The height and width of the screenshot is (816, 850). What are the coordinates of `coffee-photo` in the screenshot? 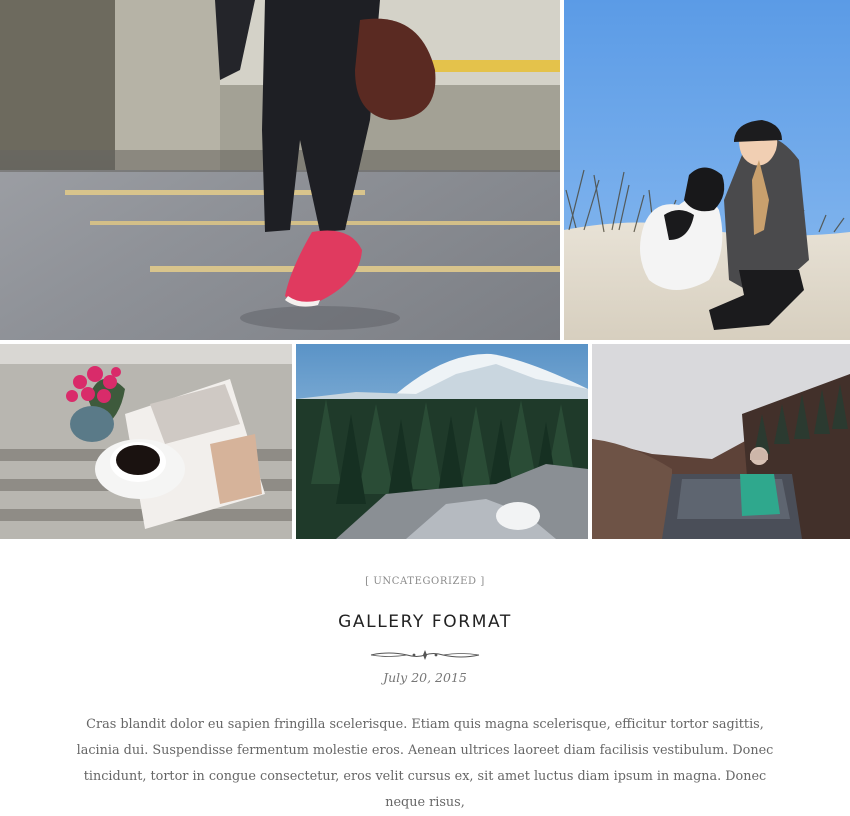 It's located at (146, 441).